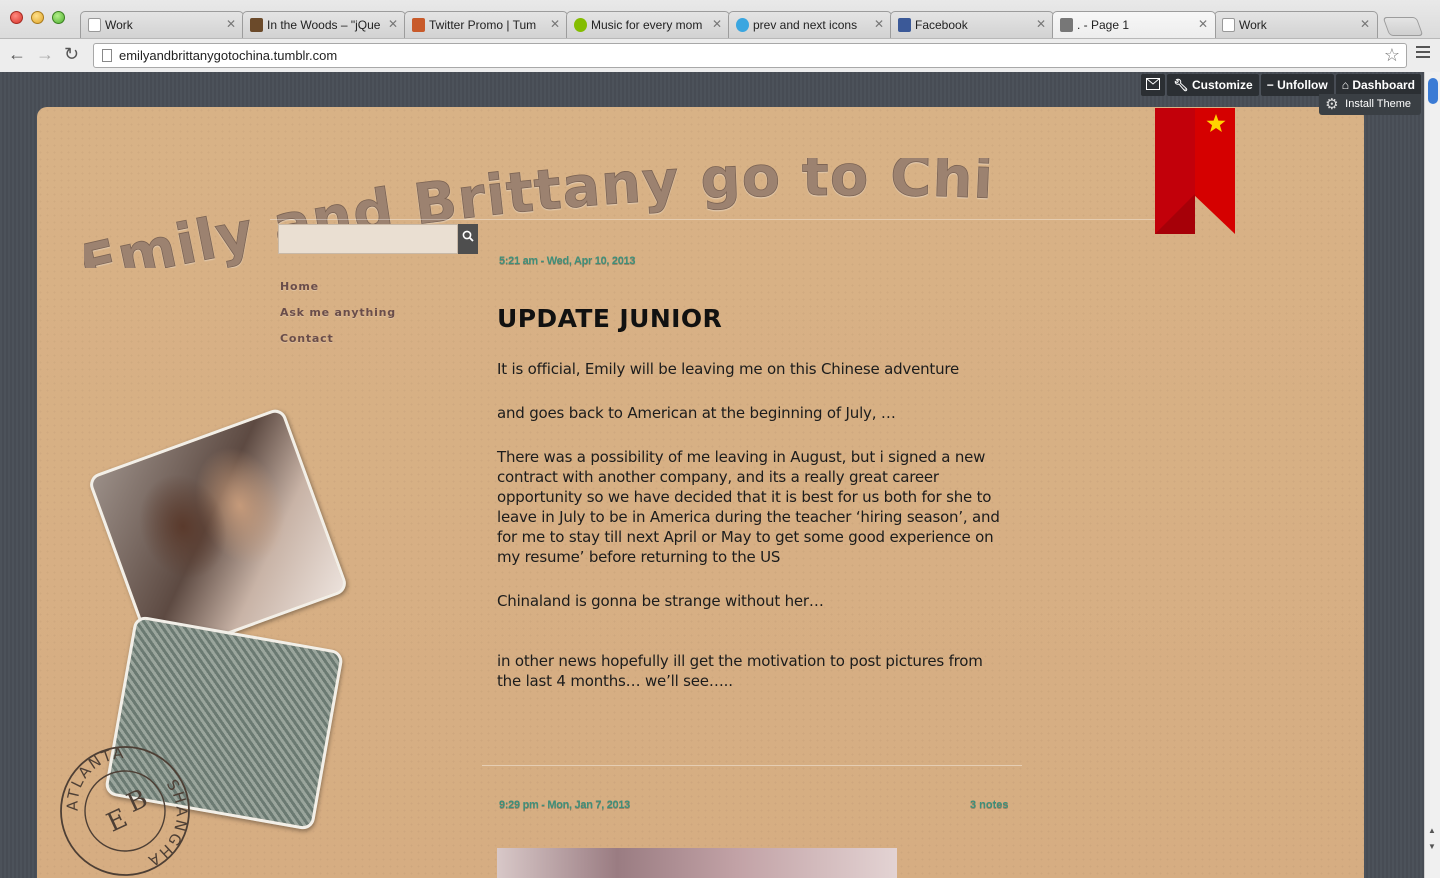  I want to click on address-bar: emilyandbrittanygotochina.tumblr.com ☆, so click(750, 55).